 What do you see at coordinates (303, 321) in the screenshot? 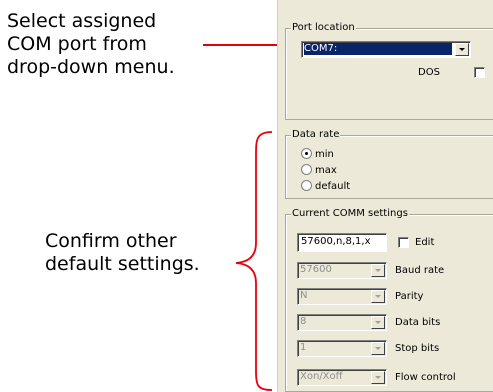
I see `data-bits-value: 8` at bounding box center [303, 321].